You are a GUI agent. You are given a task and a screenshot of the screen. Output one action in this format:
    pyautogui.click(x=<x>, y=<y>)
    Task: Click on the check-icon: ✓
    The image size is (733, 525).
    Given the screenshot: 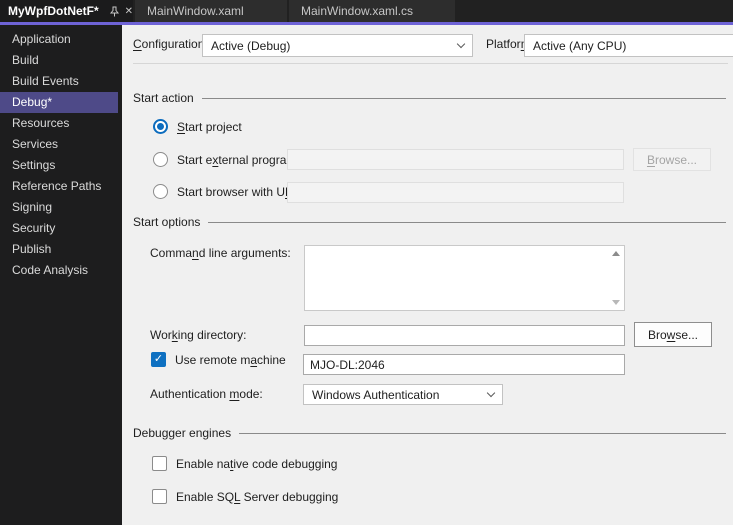 What is the action you would take?
    pyautogui.click(x=158, y=359)
    